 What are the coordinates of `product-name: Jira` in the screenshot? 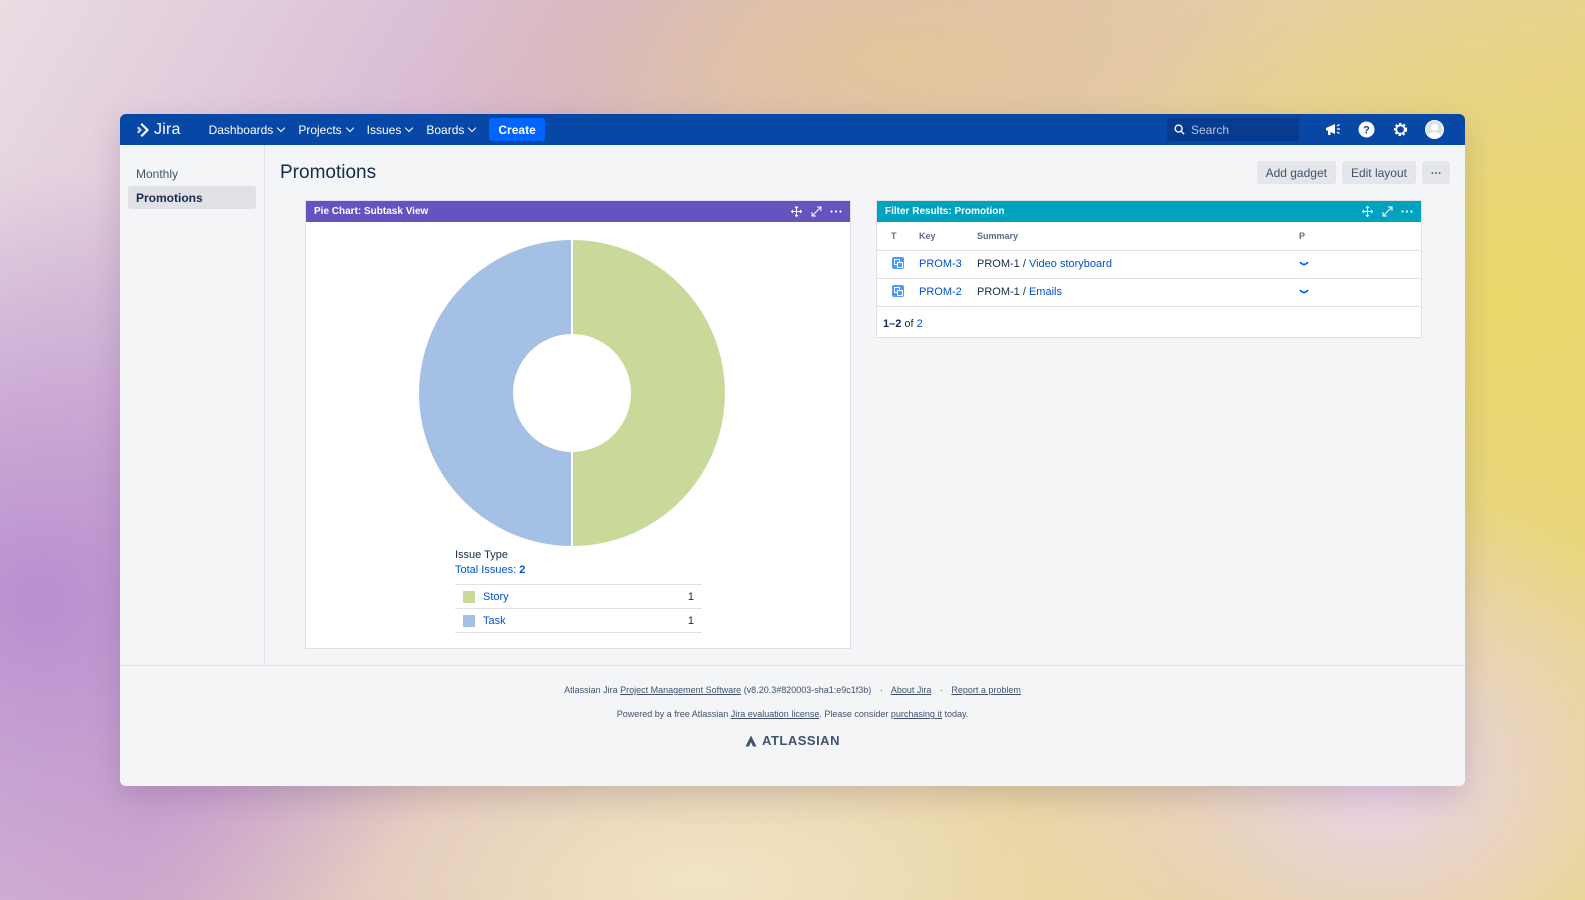 It's located at (167, 129).